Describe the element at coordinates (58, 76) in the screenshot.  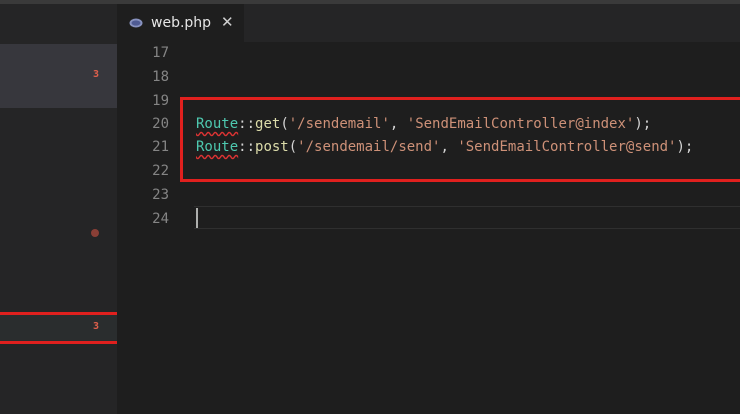
I see `sidebar-item-selected` at that location.